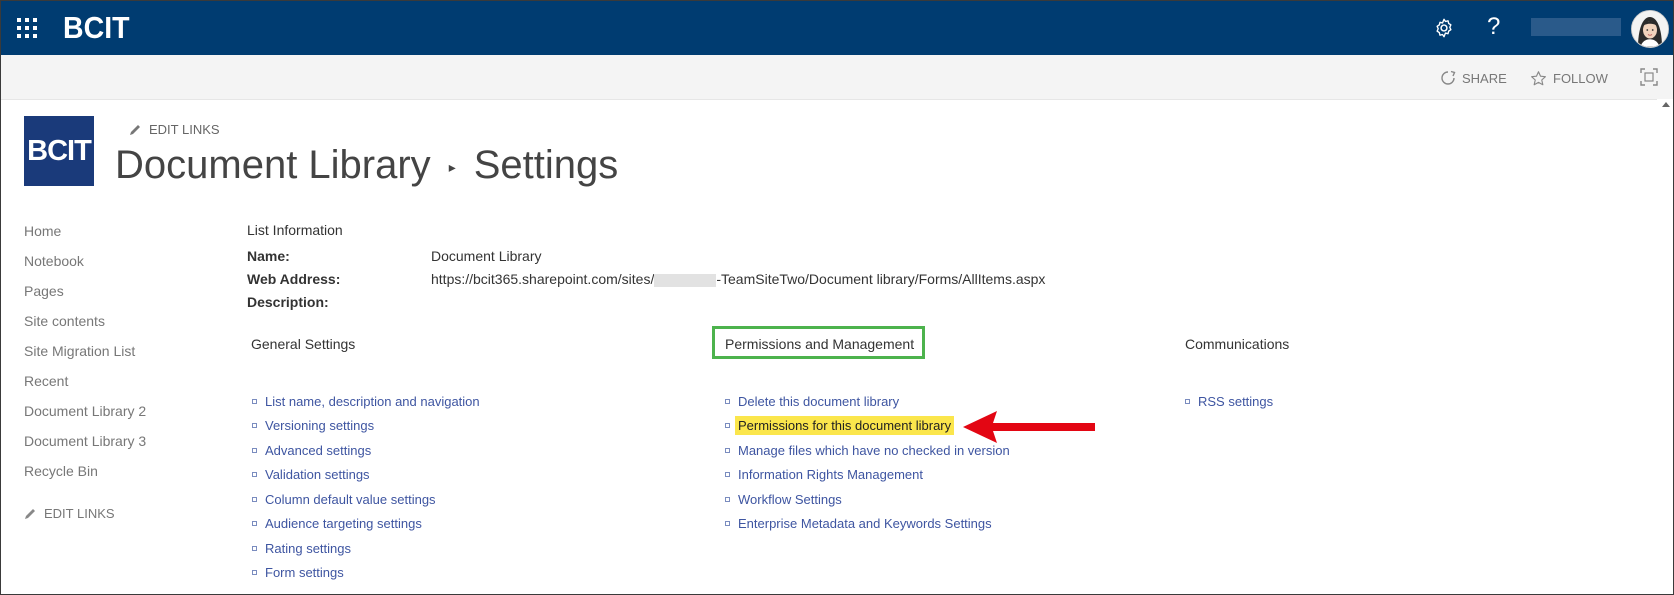 The width and height of the screenshot is (1674, 595). I want to click on focus-mode-icon, so click(1649, 77).